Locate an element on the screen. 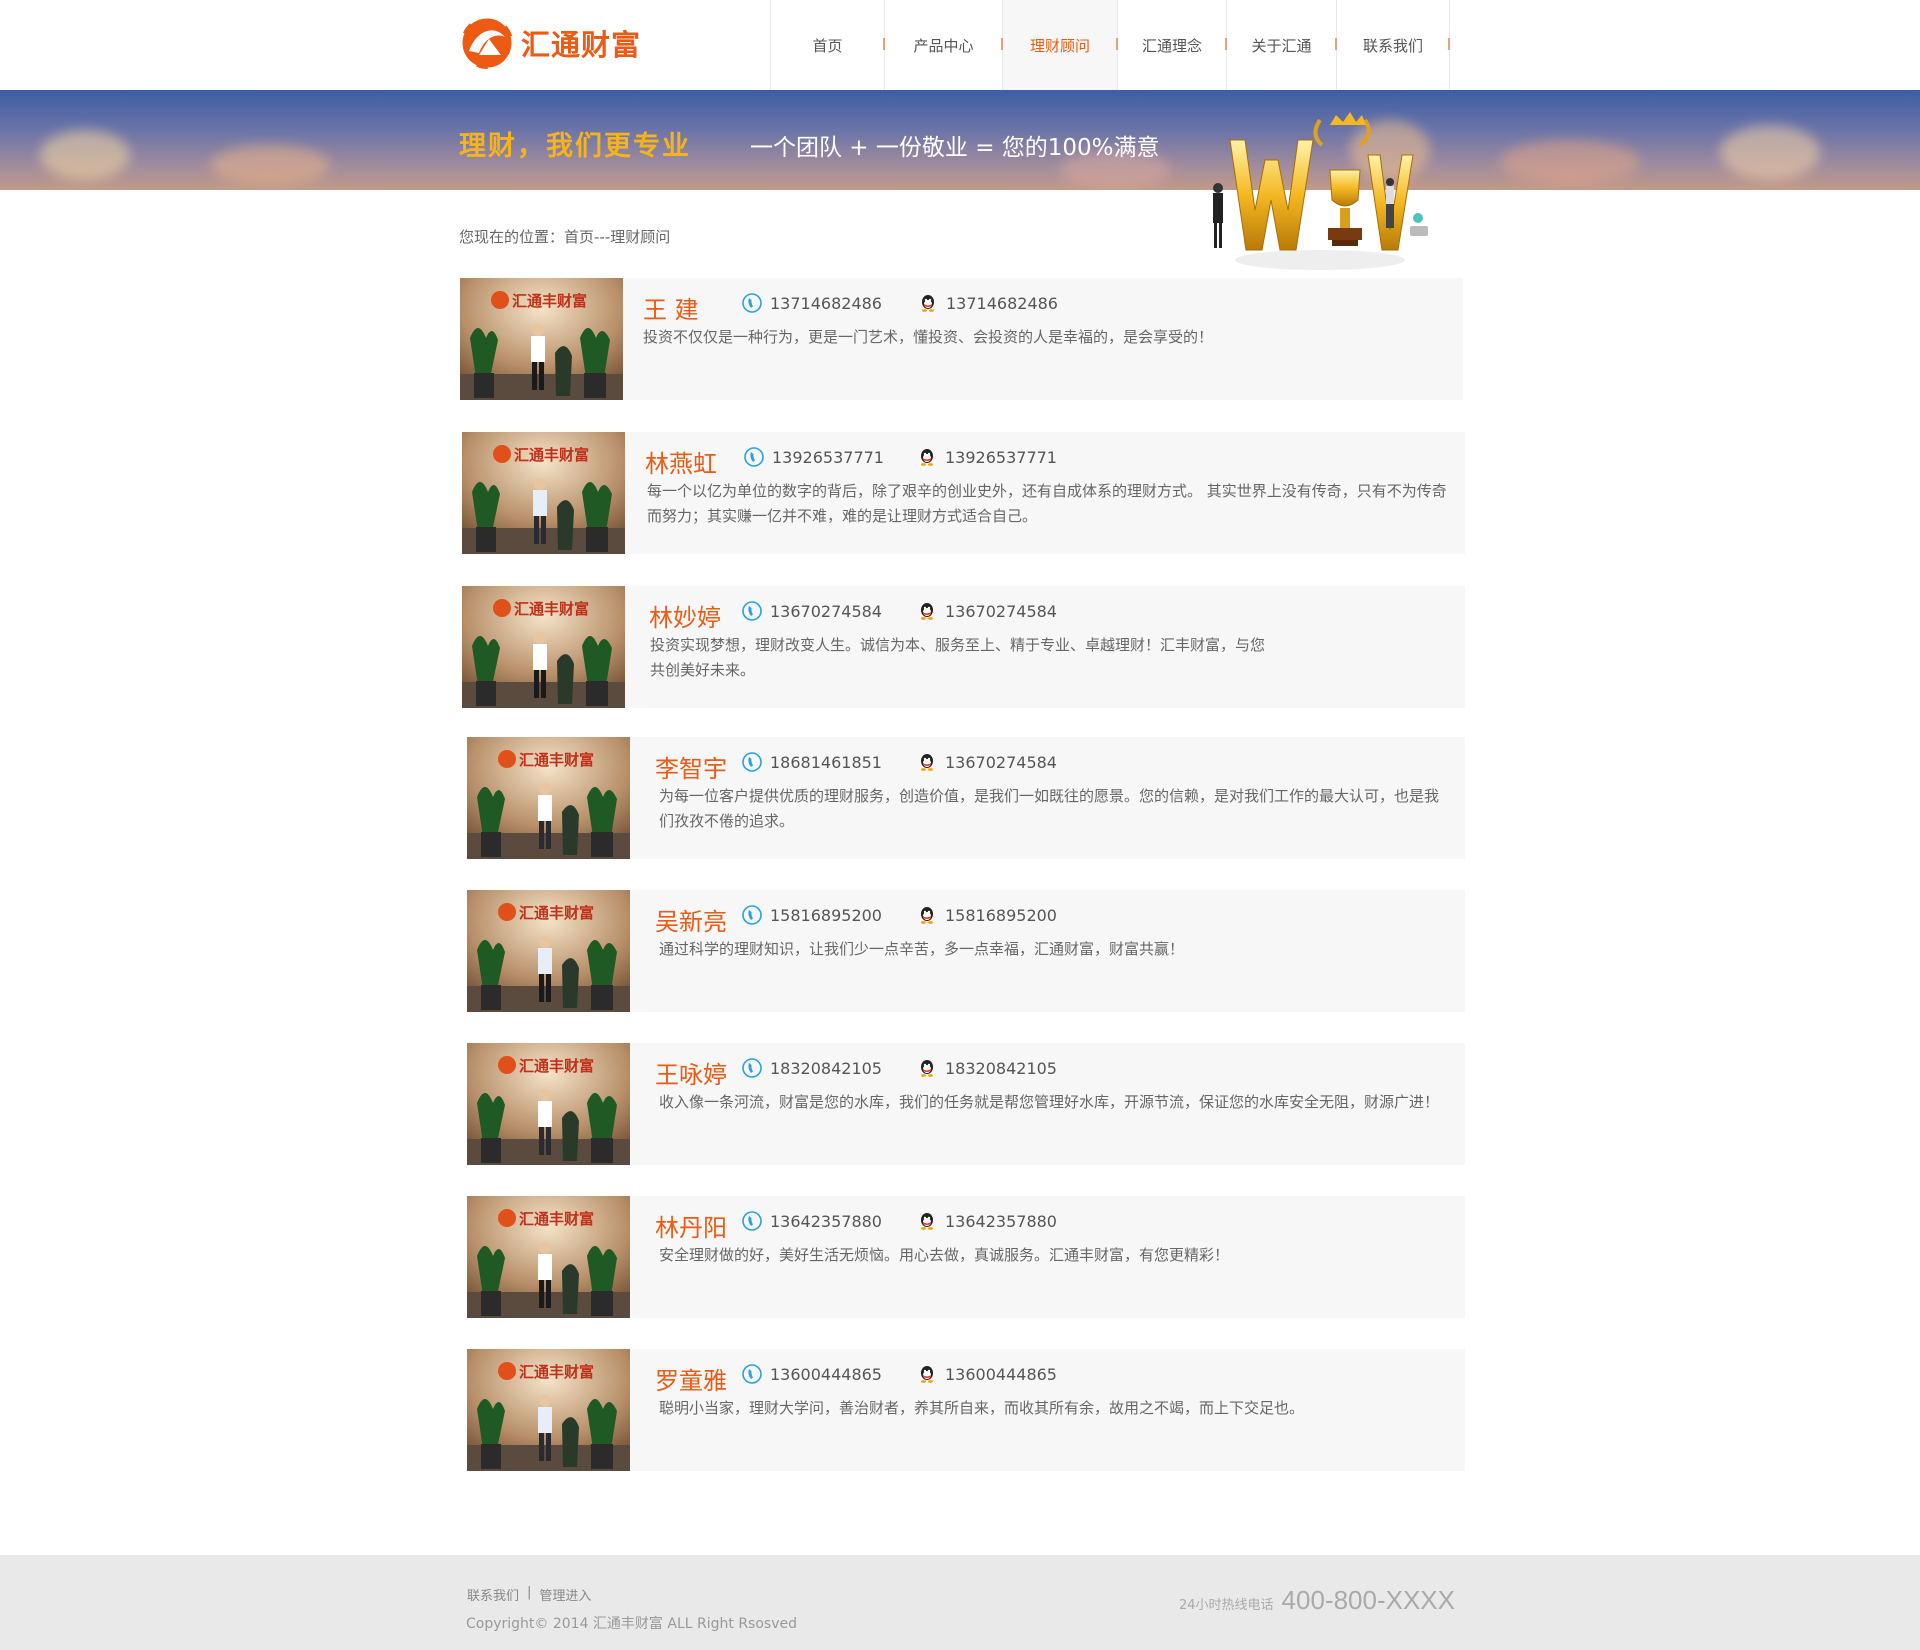 The height and width of the screenshot is (1650, 1920). phone-number: 13670274584 is located at coordinates (826, 611).